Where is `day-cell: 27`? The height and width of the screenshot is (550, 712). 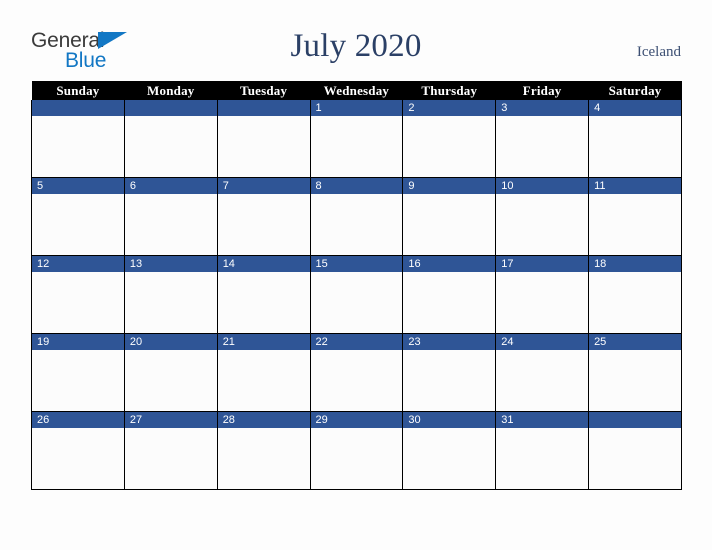 day-cell: 27 is located at coordinates (170, 450).